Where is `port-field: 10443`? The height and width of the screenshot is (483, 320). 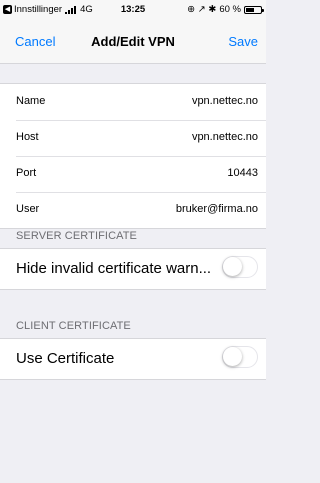 port-field: 10443 is located at coordinates (242, 173).